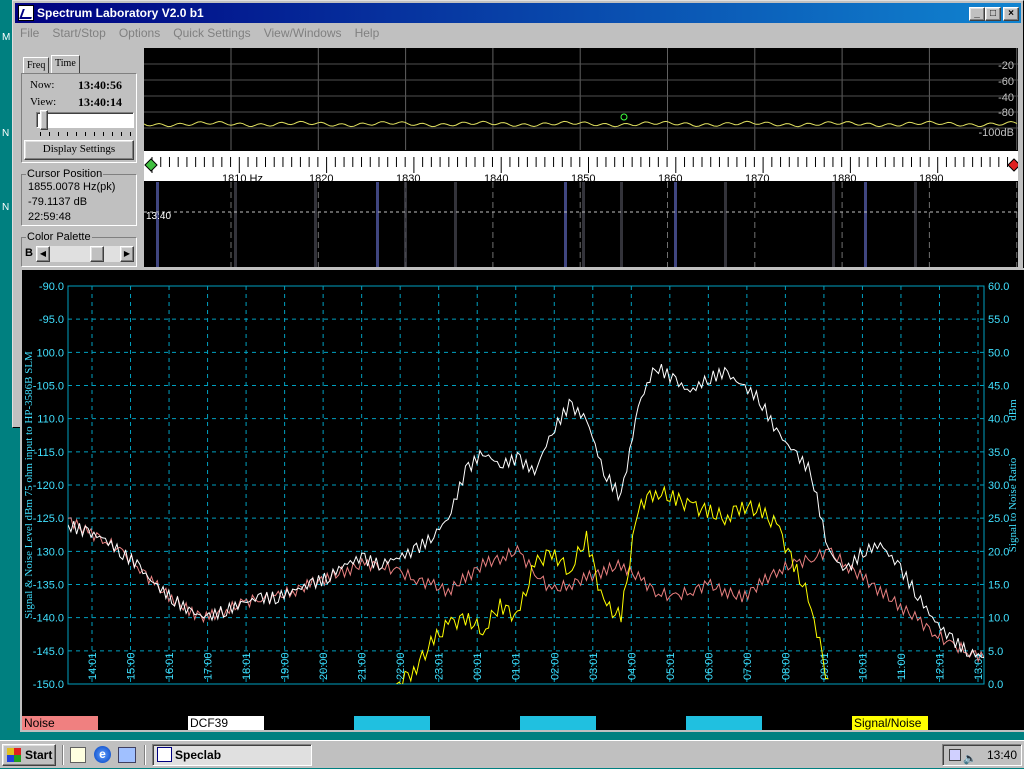 The height and width of the screenshot is (769, 1024). I want to click on taskbar-divider, so click(63, 755).